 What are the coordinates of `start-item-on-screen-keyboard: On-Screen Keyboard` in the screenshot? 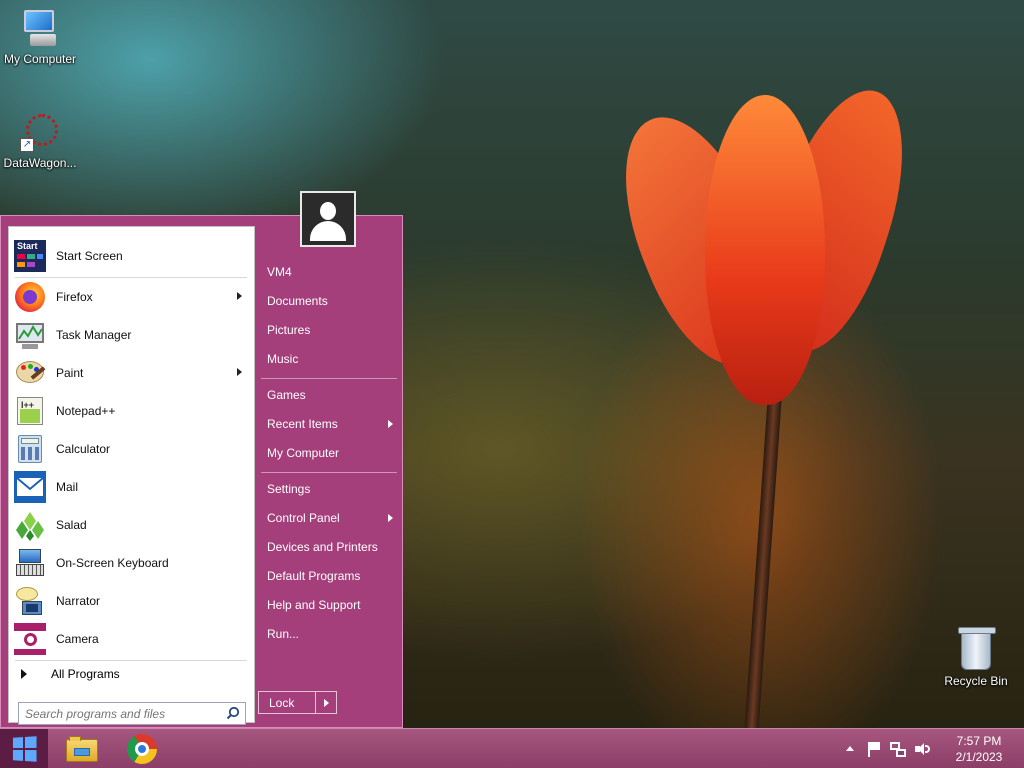 It's located at (131, 563).